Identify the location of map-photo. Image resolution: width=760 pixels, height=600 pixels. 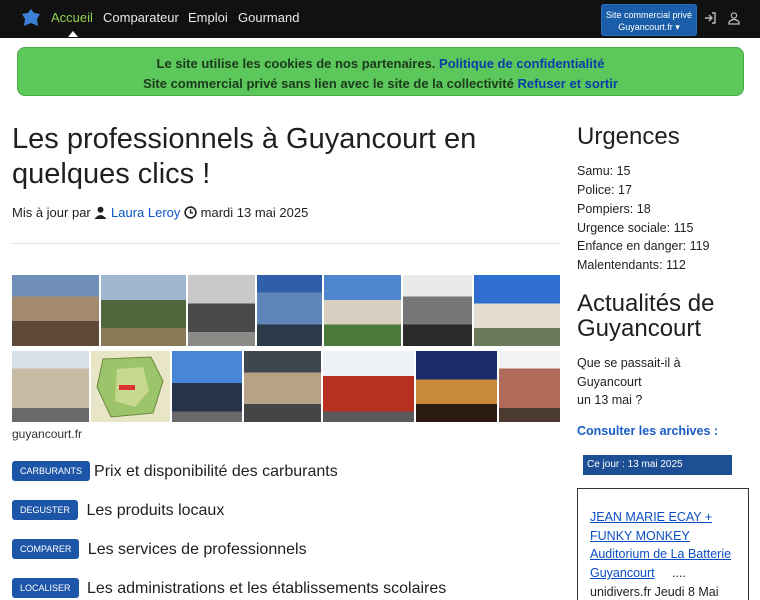
(130, 386).